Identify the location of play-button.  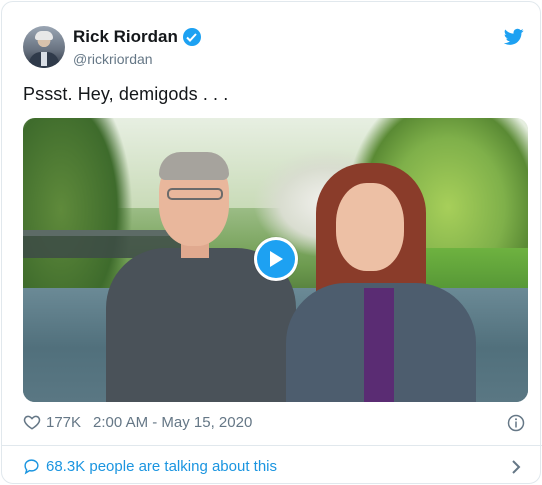
(276, 259).